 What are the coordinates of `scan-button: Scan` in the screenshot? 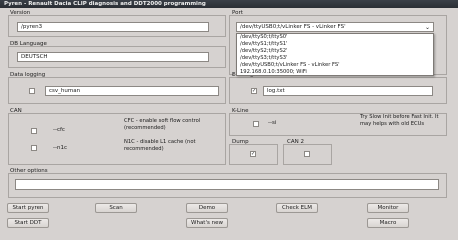 It's located at (116, 208).